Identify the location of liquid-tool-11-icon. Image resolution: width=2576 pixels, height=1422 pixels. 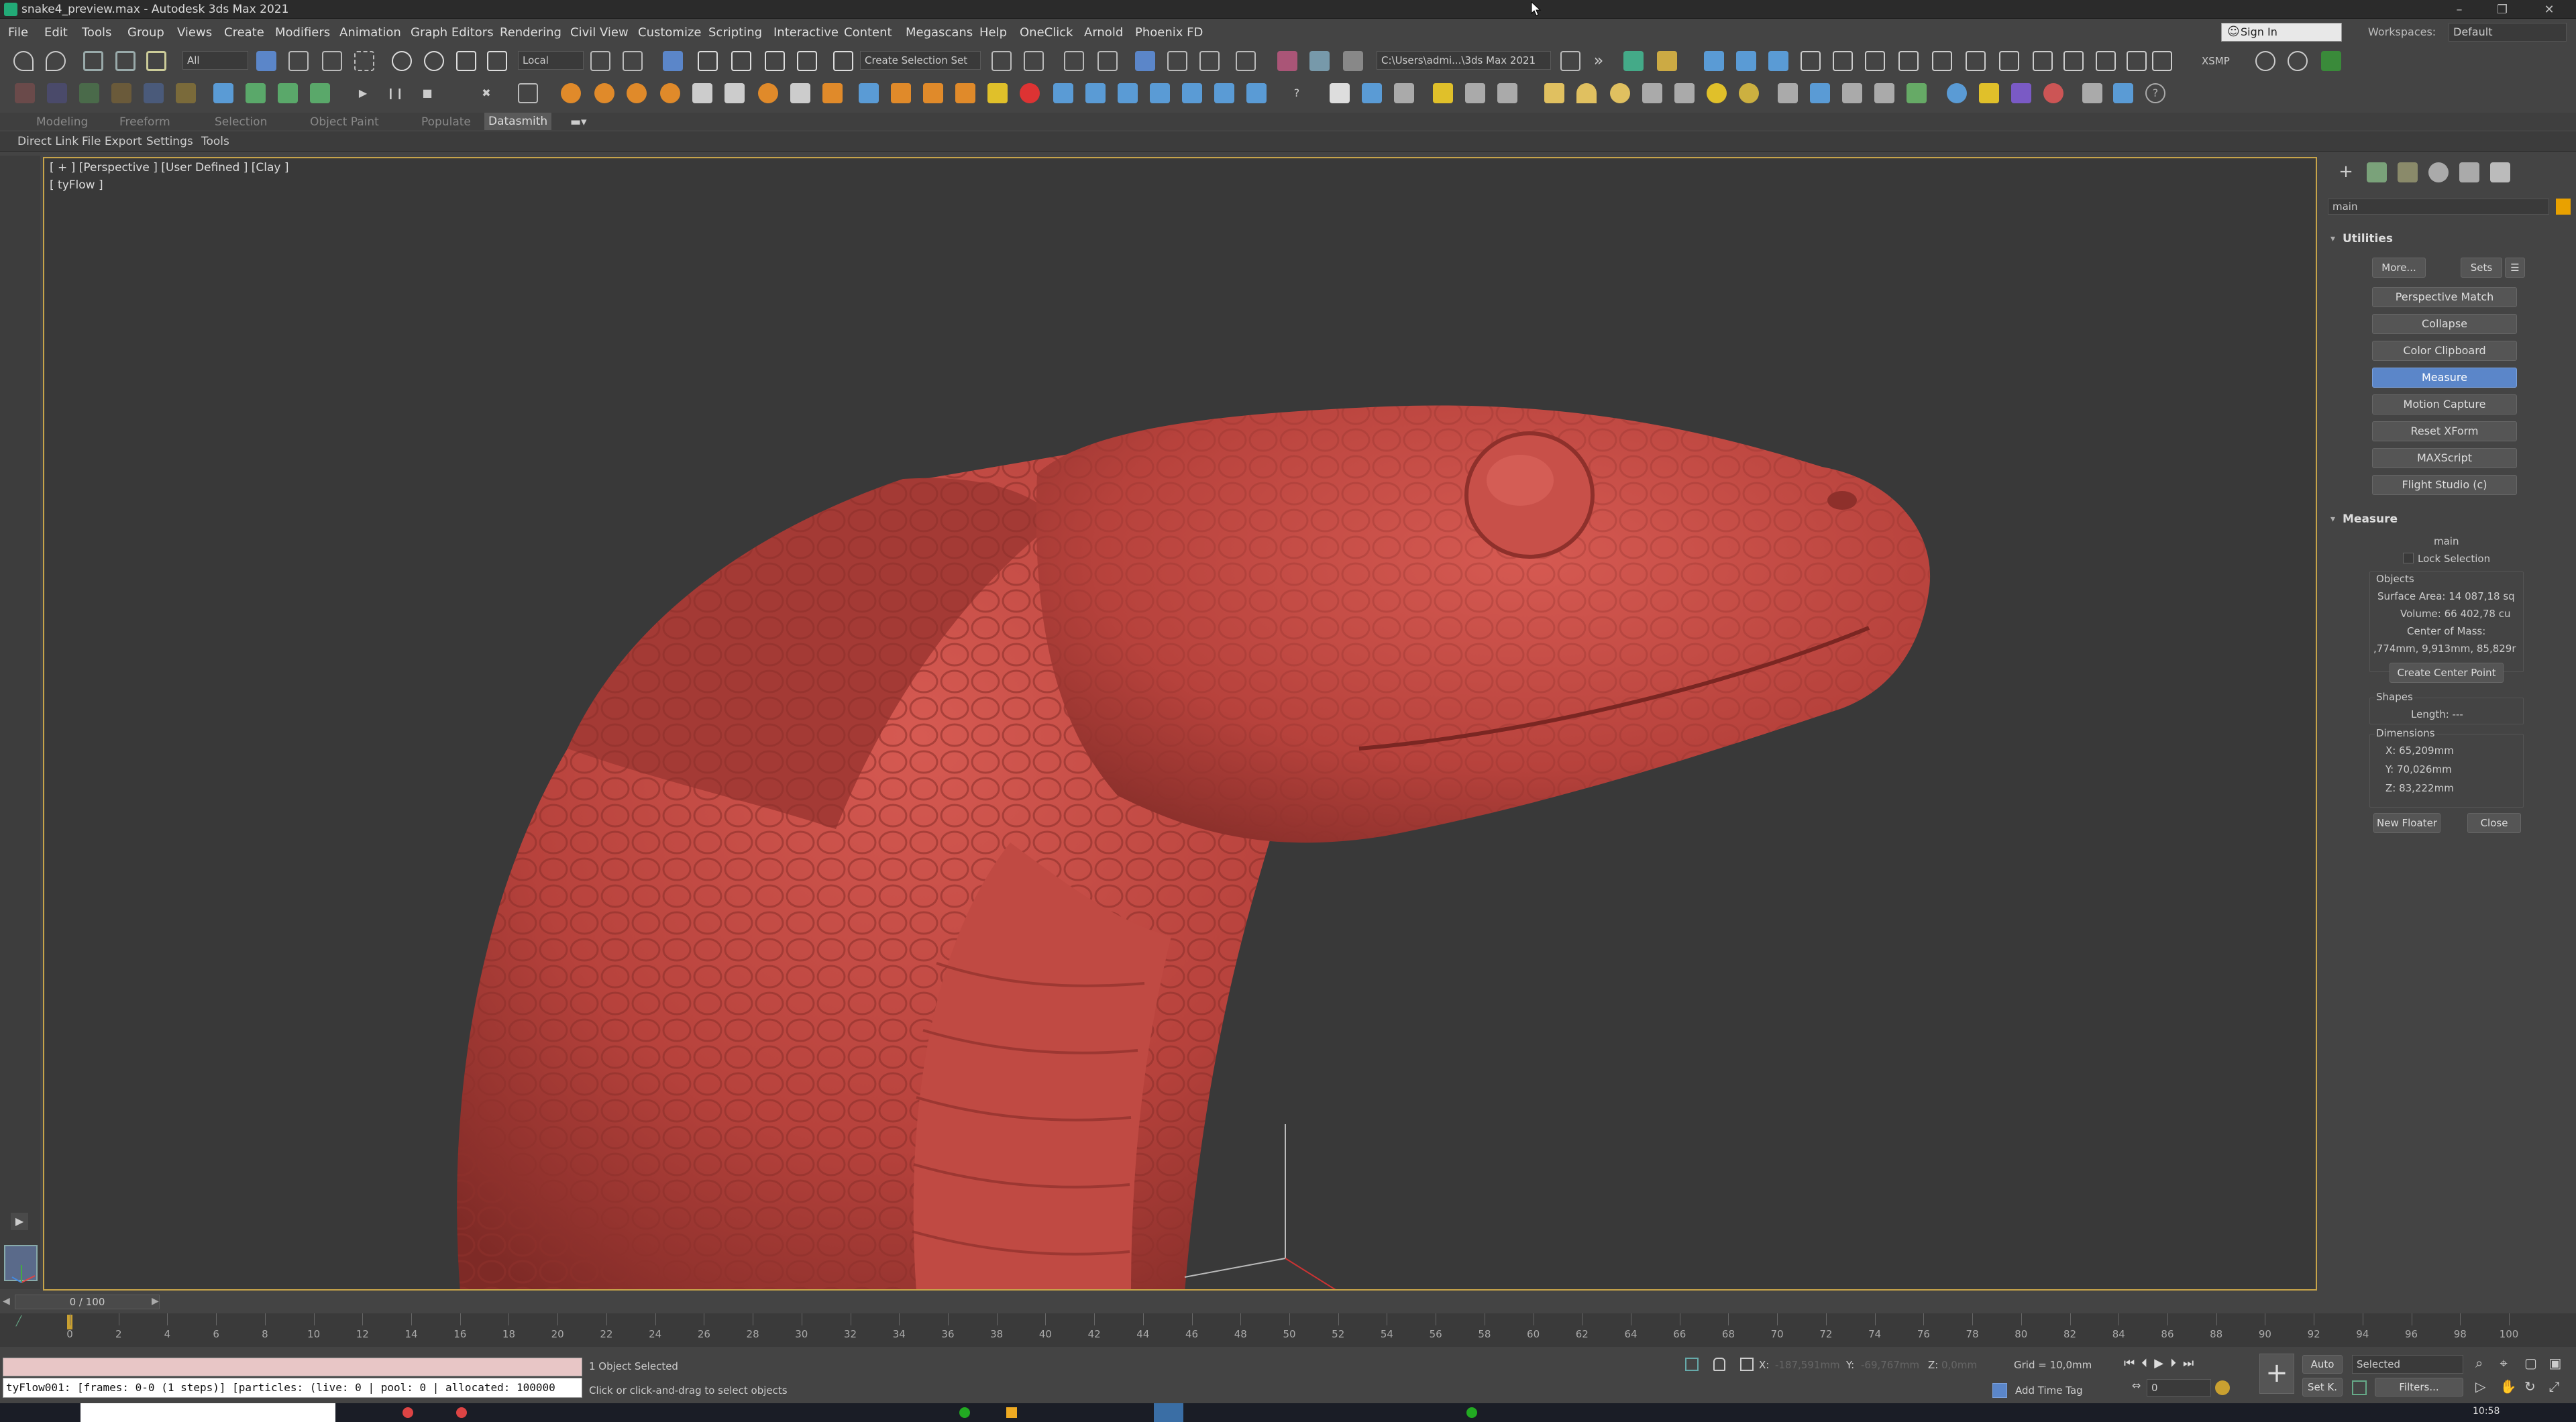
(1192, 93).